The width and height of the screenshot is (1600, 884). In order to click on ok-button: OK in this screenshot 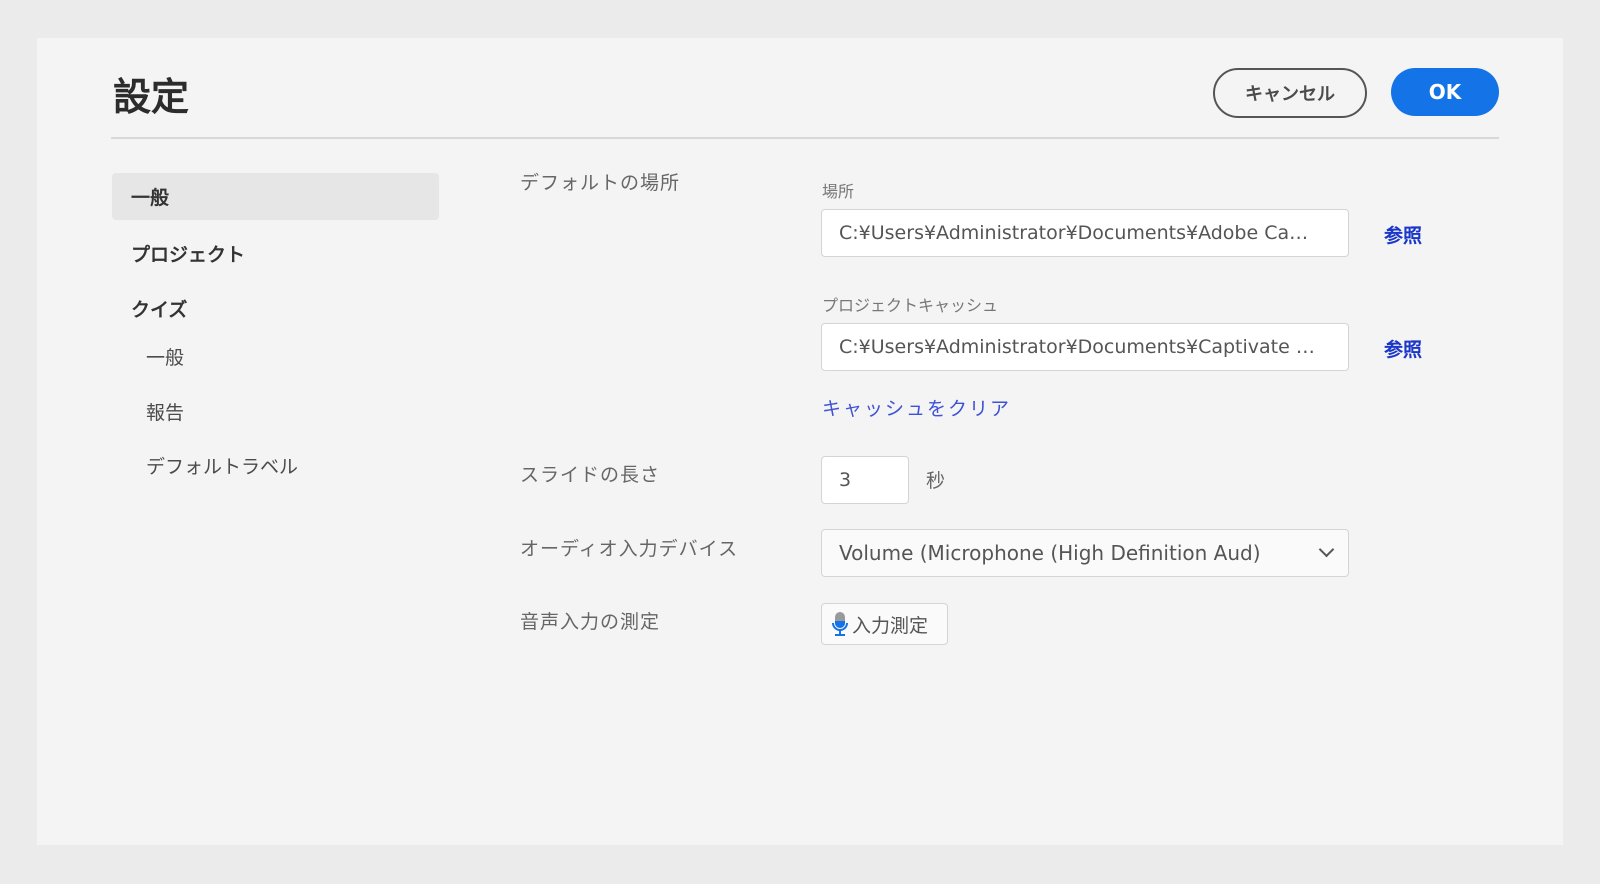, I will do `click(1445, 92)`.